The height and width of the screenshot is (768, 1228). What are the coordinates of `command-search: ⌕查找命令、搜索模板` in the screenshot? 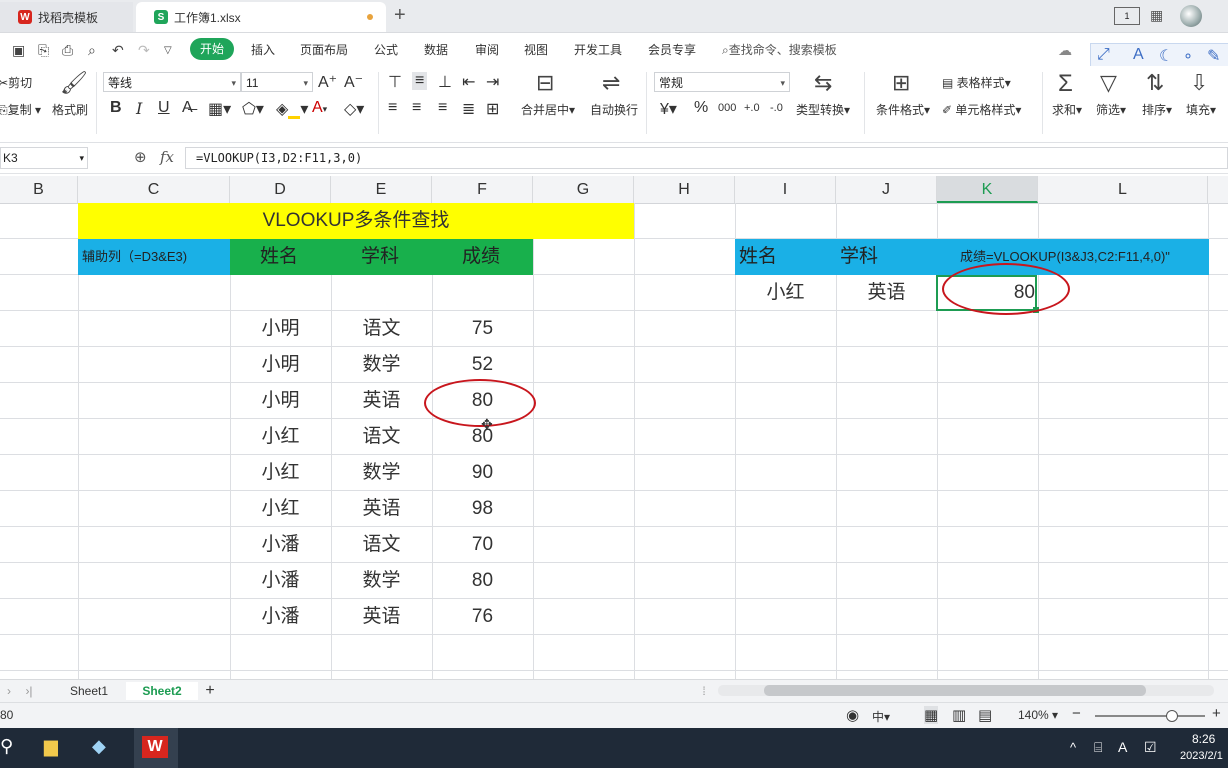 It's located at (779, 49).